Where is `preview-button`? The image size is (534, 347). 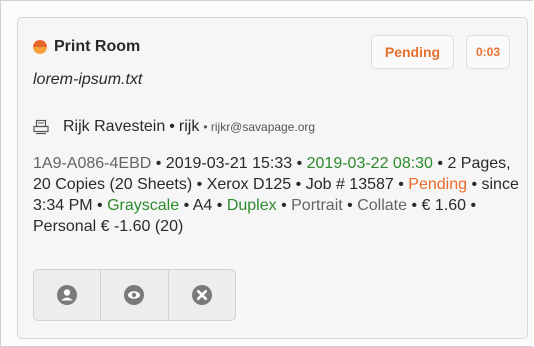
preview-button is located at coordinates (135, 295).